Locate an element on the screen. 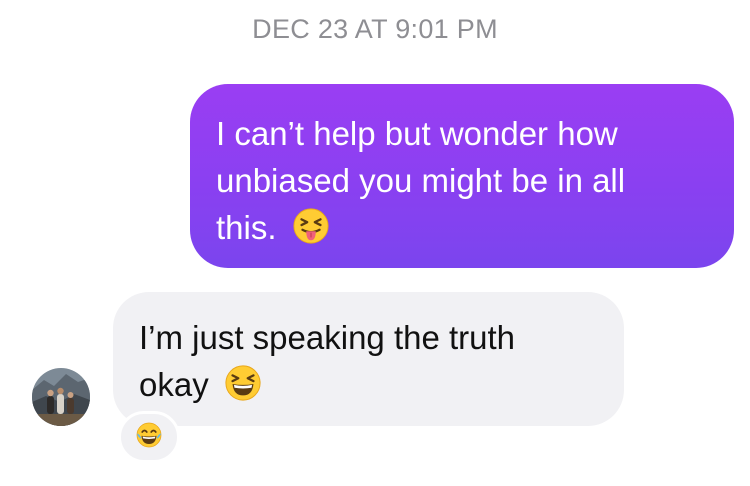 The image size is (750, 486). grinning-squinting-face-icon is located at coordinates (243, 389).